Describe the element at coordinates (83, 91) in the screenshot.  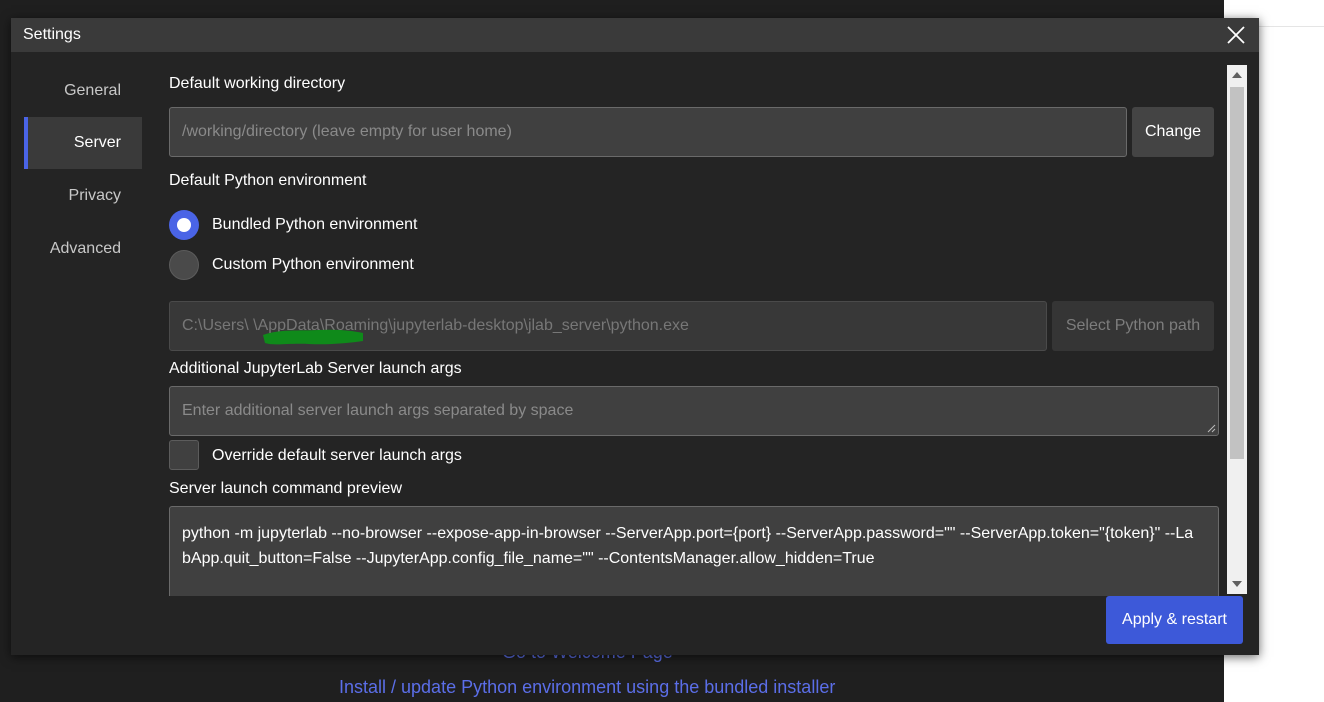
I see `sidebar-item-general: General` at that location.